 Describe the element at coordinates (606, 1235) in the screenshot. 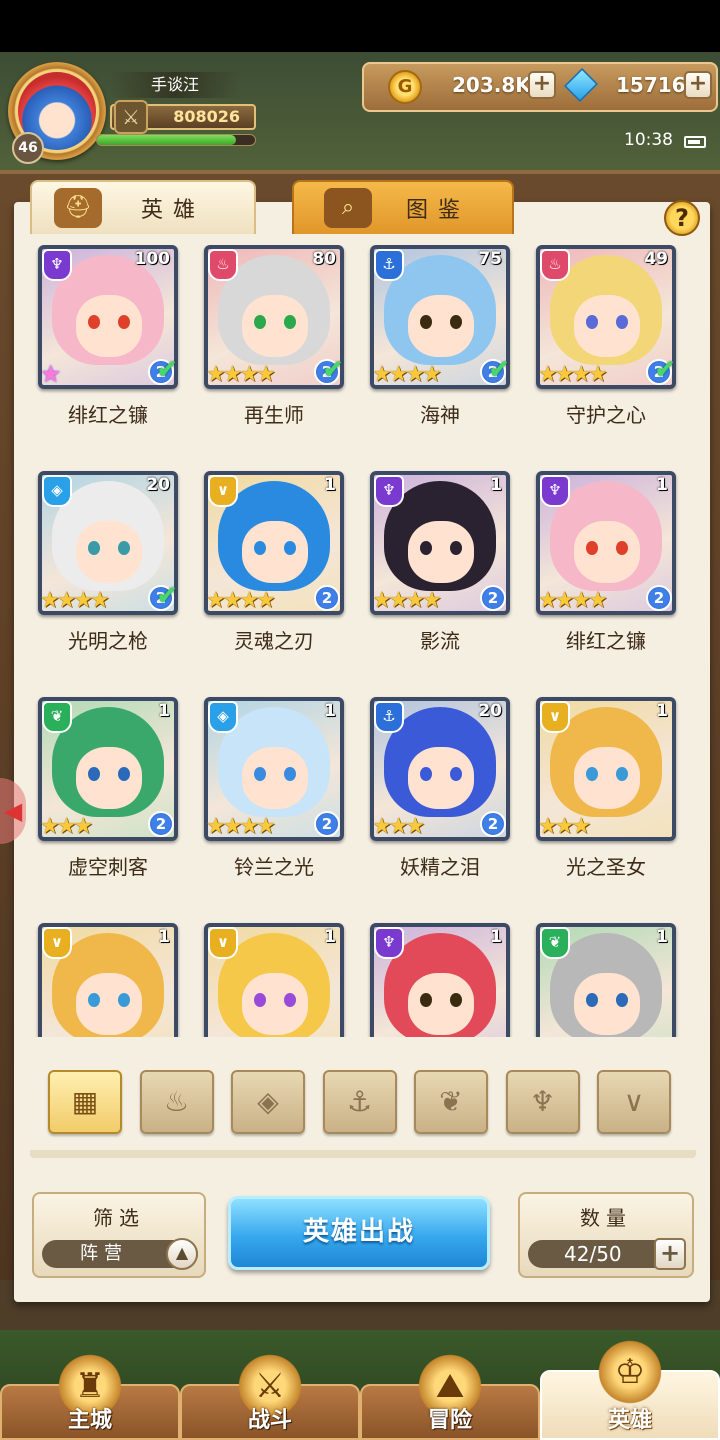

I see `count-panel: 数量 42/50 +` at that location.